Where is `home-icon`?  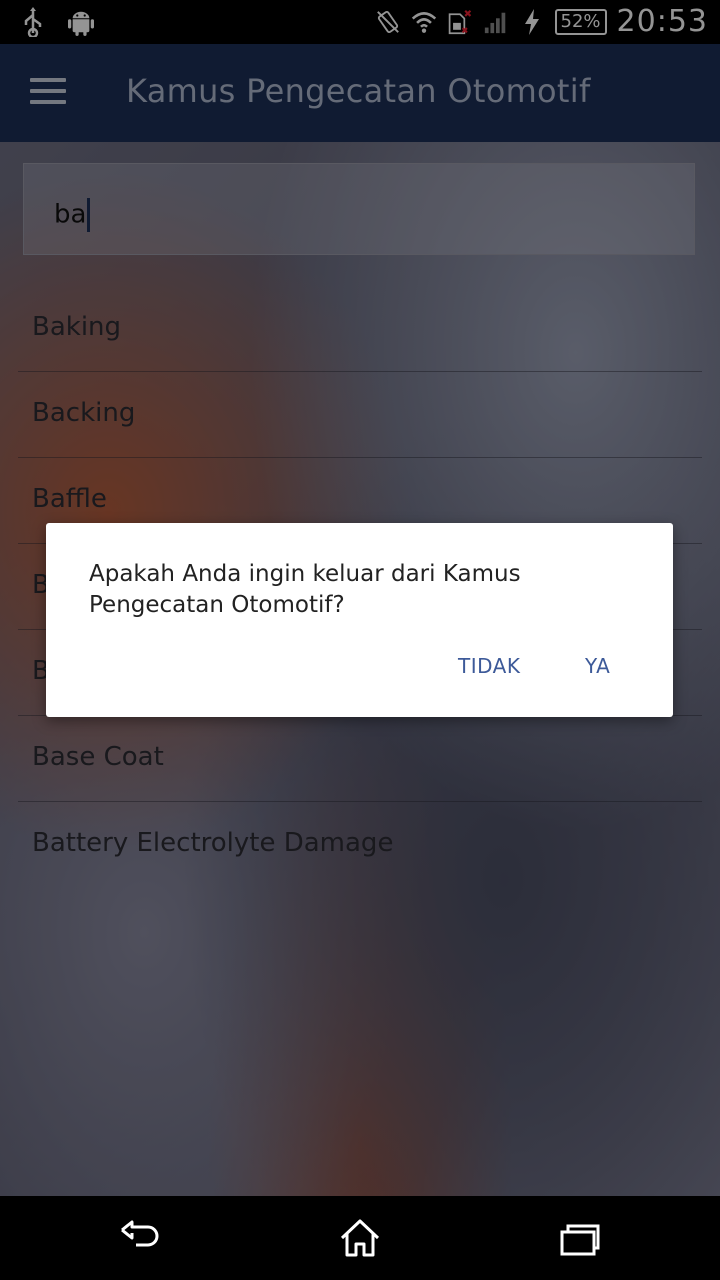
home-icon is located at coordinates (360, 1238).